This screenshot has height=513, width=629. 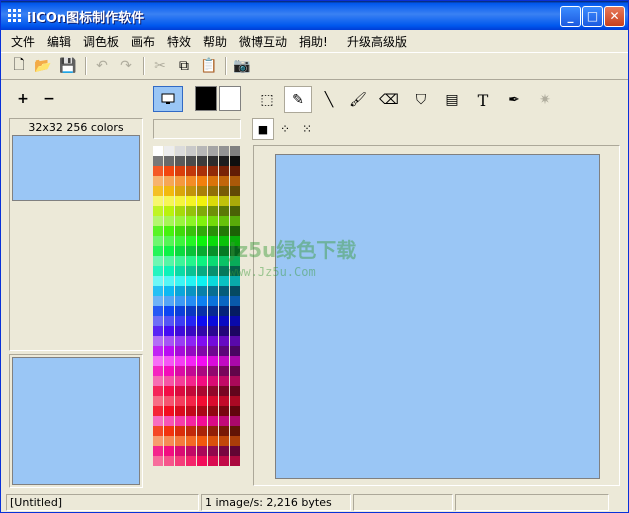 I want to click on minimize-button: _, so click(x=570, y=16).